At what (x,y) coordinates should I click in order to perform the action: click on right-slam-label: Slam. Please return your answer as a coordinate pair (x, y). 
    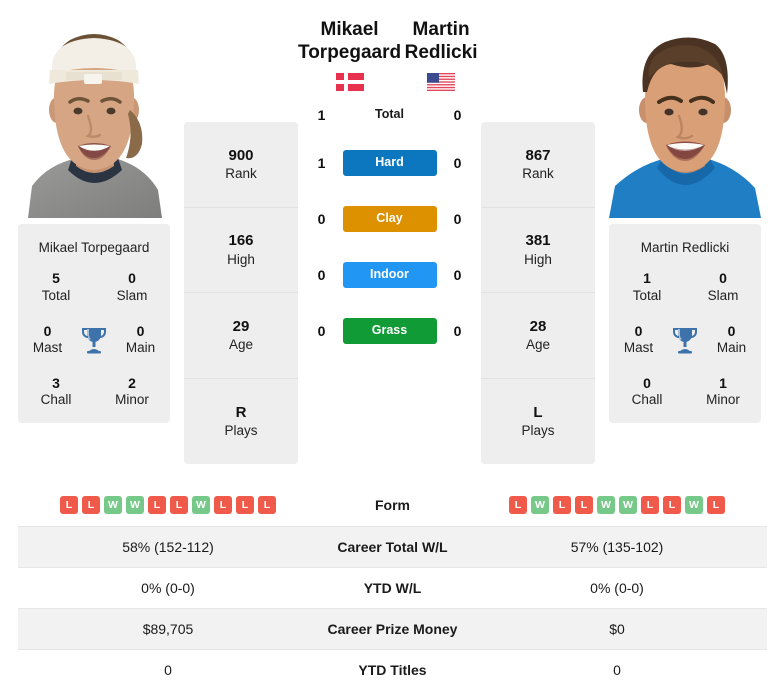
    Looking at the image, I should click on (723, 295).